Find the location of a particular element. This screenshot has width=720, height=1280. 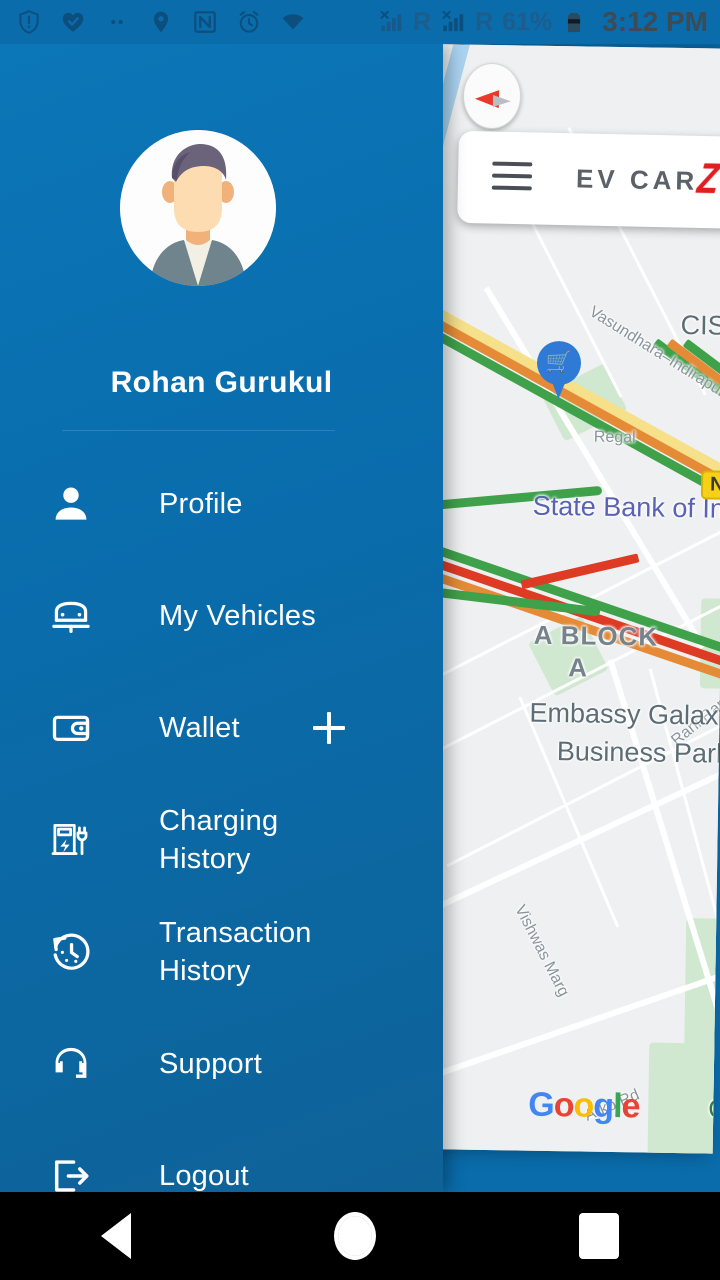

signal-bars-icon is located at coordinates (453, 21).